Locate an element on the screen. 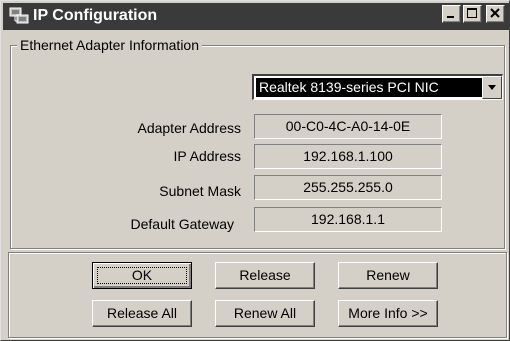  ok-button: OK is located at coordinates (142, 275).